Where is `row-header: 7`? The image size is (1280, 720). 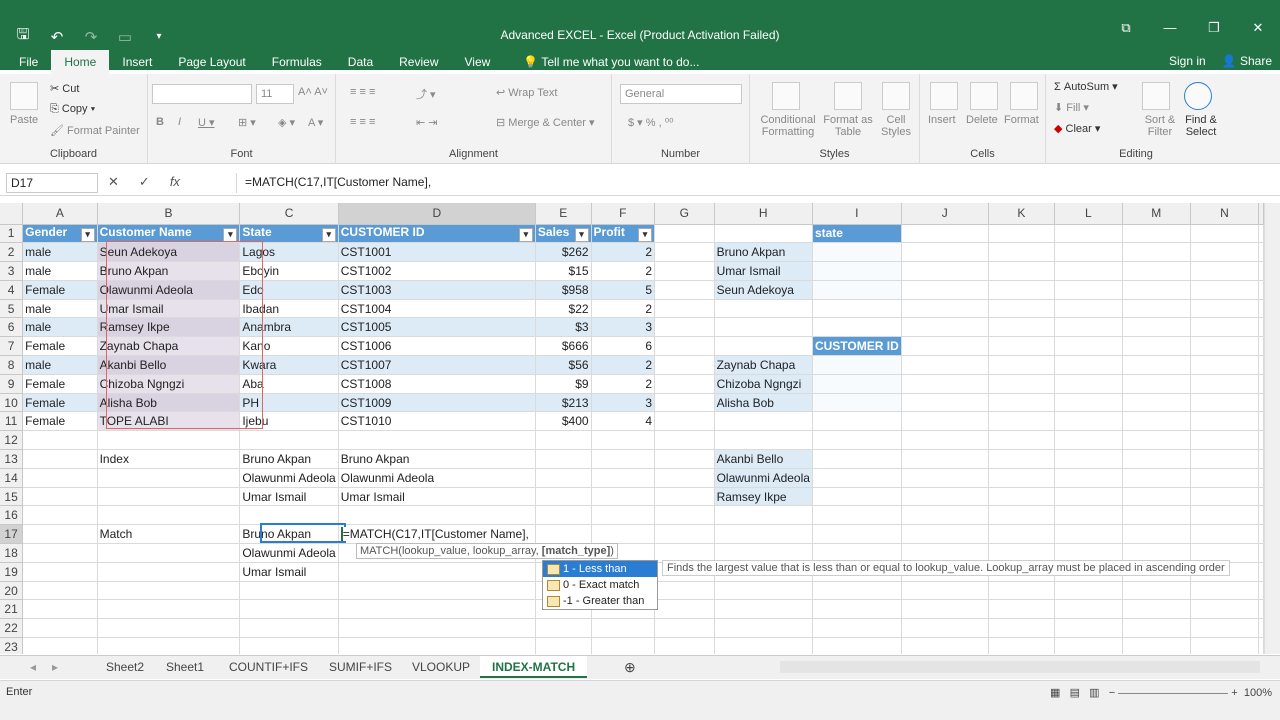 row-header: 7 is located at coordinates (12, 346).